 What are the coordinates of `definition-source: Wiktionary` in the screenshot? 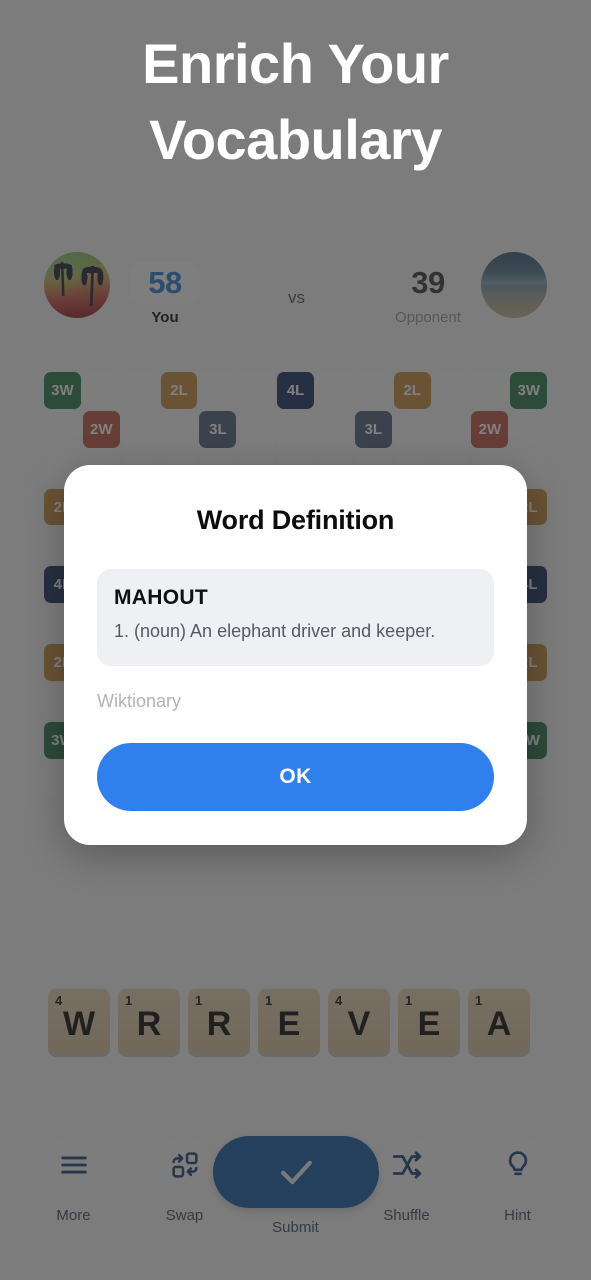 It's located at (139, 701).